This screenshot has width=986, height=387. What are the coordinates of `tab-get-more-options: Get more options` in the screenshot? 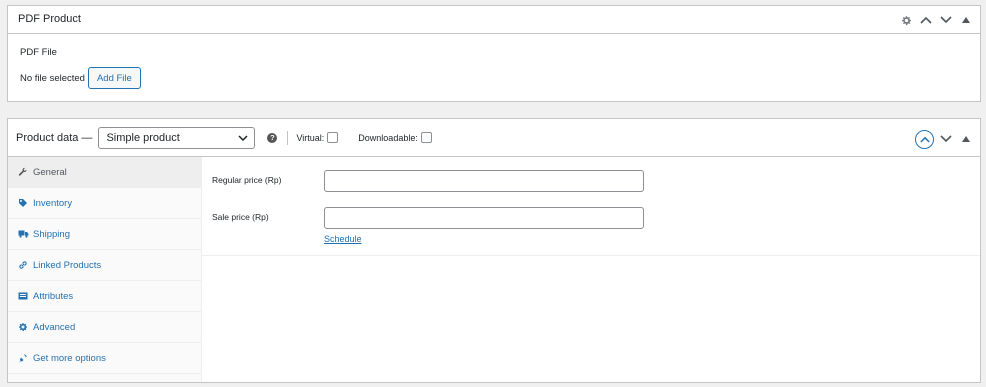 It's located at (104, 358).